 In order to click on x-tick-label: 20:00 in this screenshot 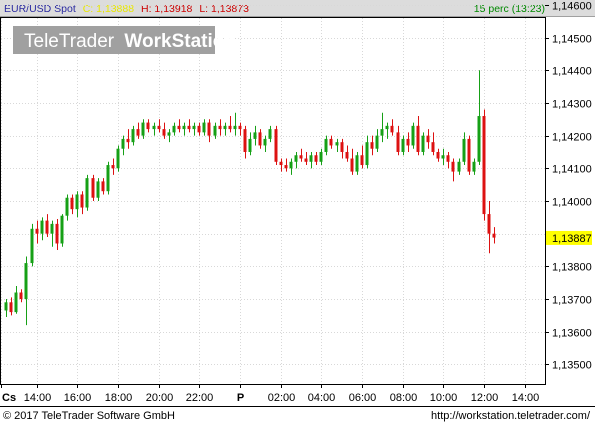, I will do `click(160, 398)`.